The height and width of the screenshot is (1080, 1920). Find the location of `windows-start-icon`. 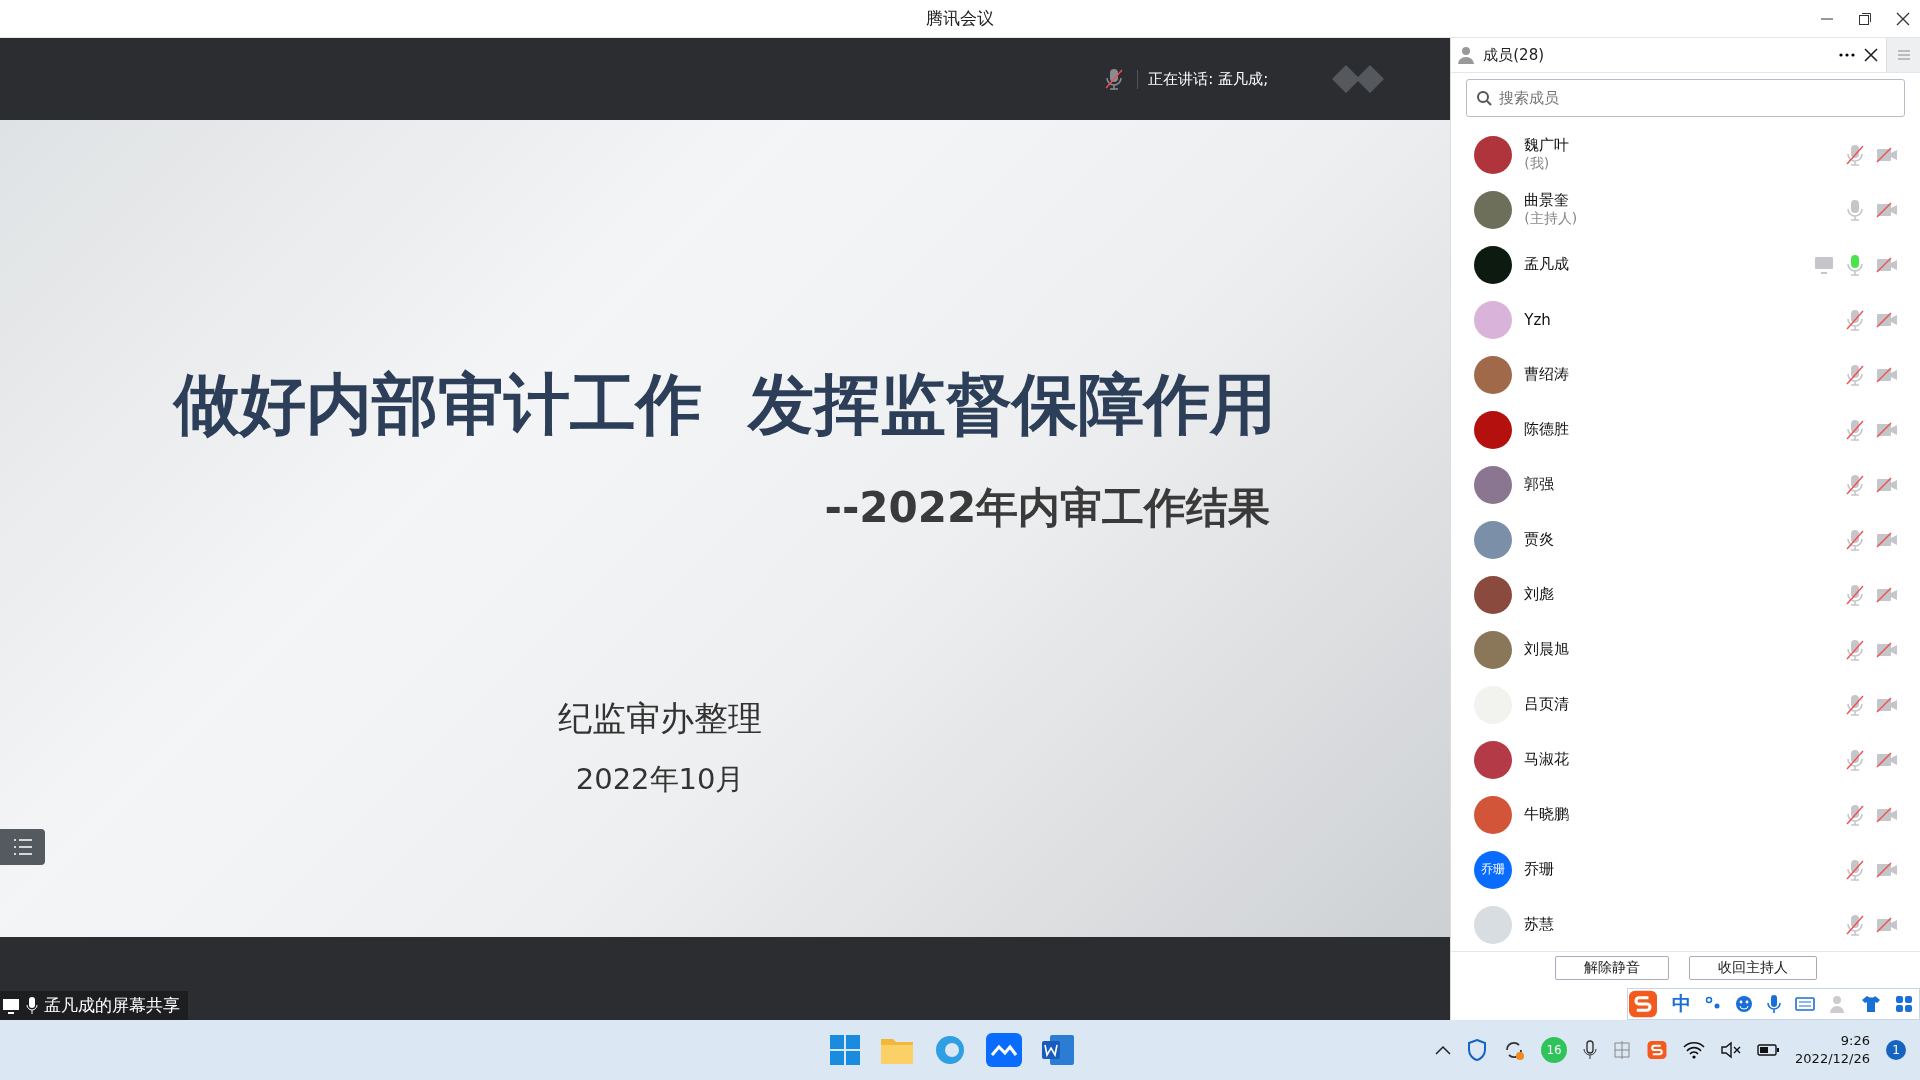

windows-start-icon is located at coordinates (845, 1050).